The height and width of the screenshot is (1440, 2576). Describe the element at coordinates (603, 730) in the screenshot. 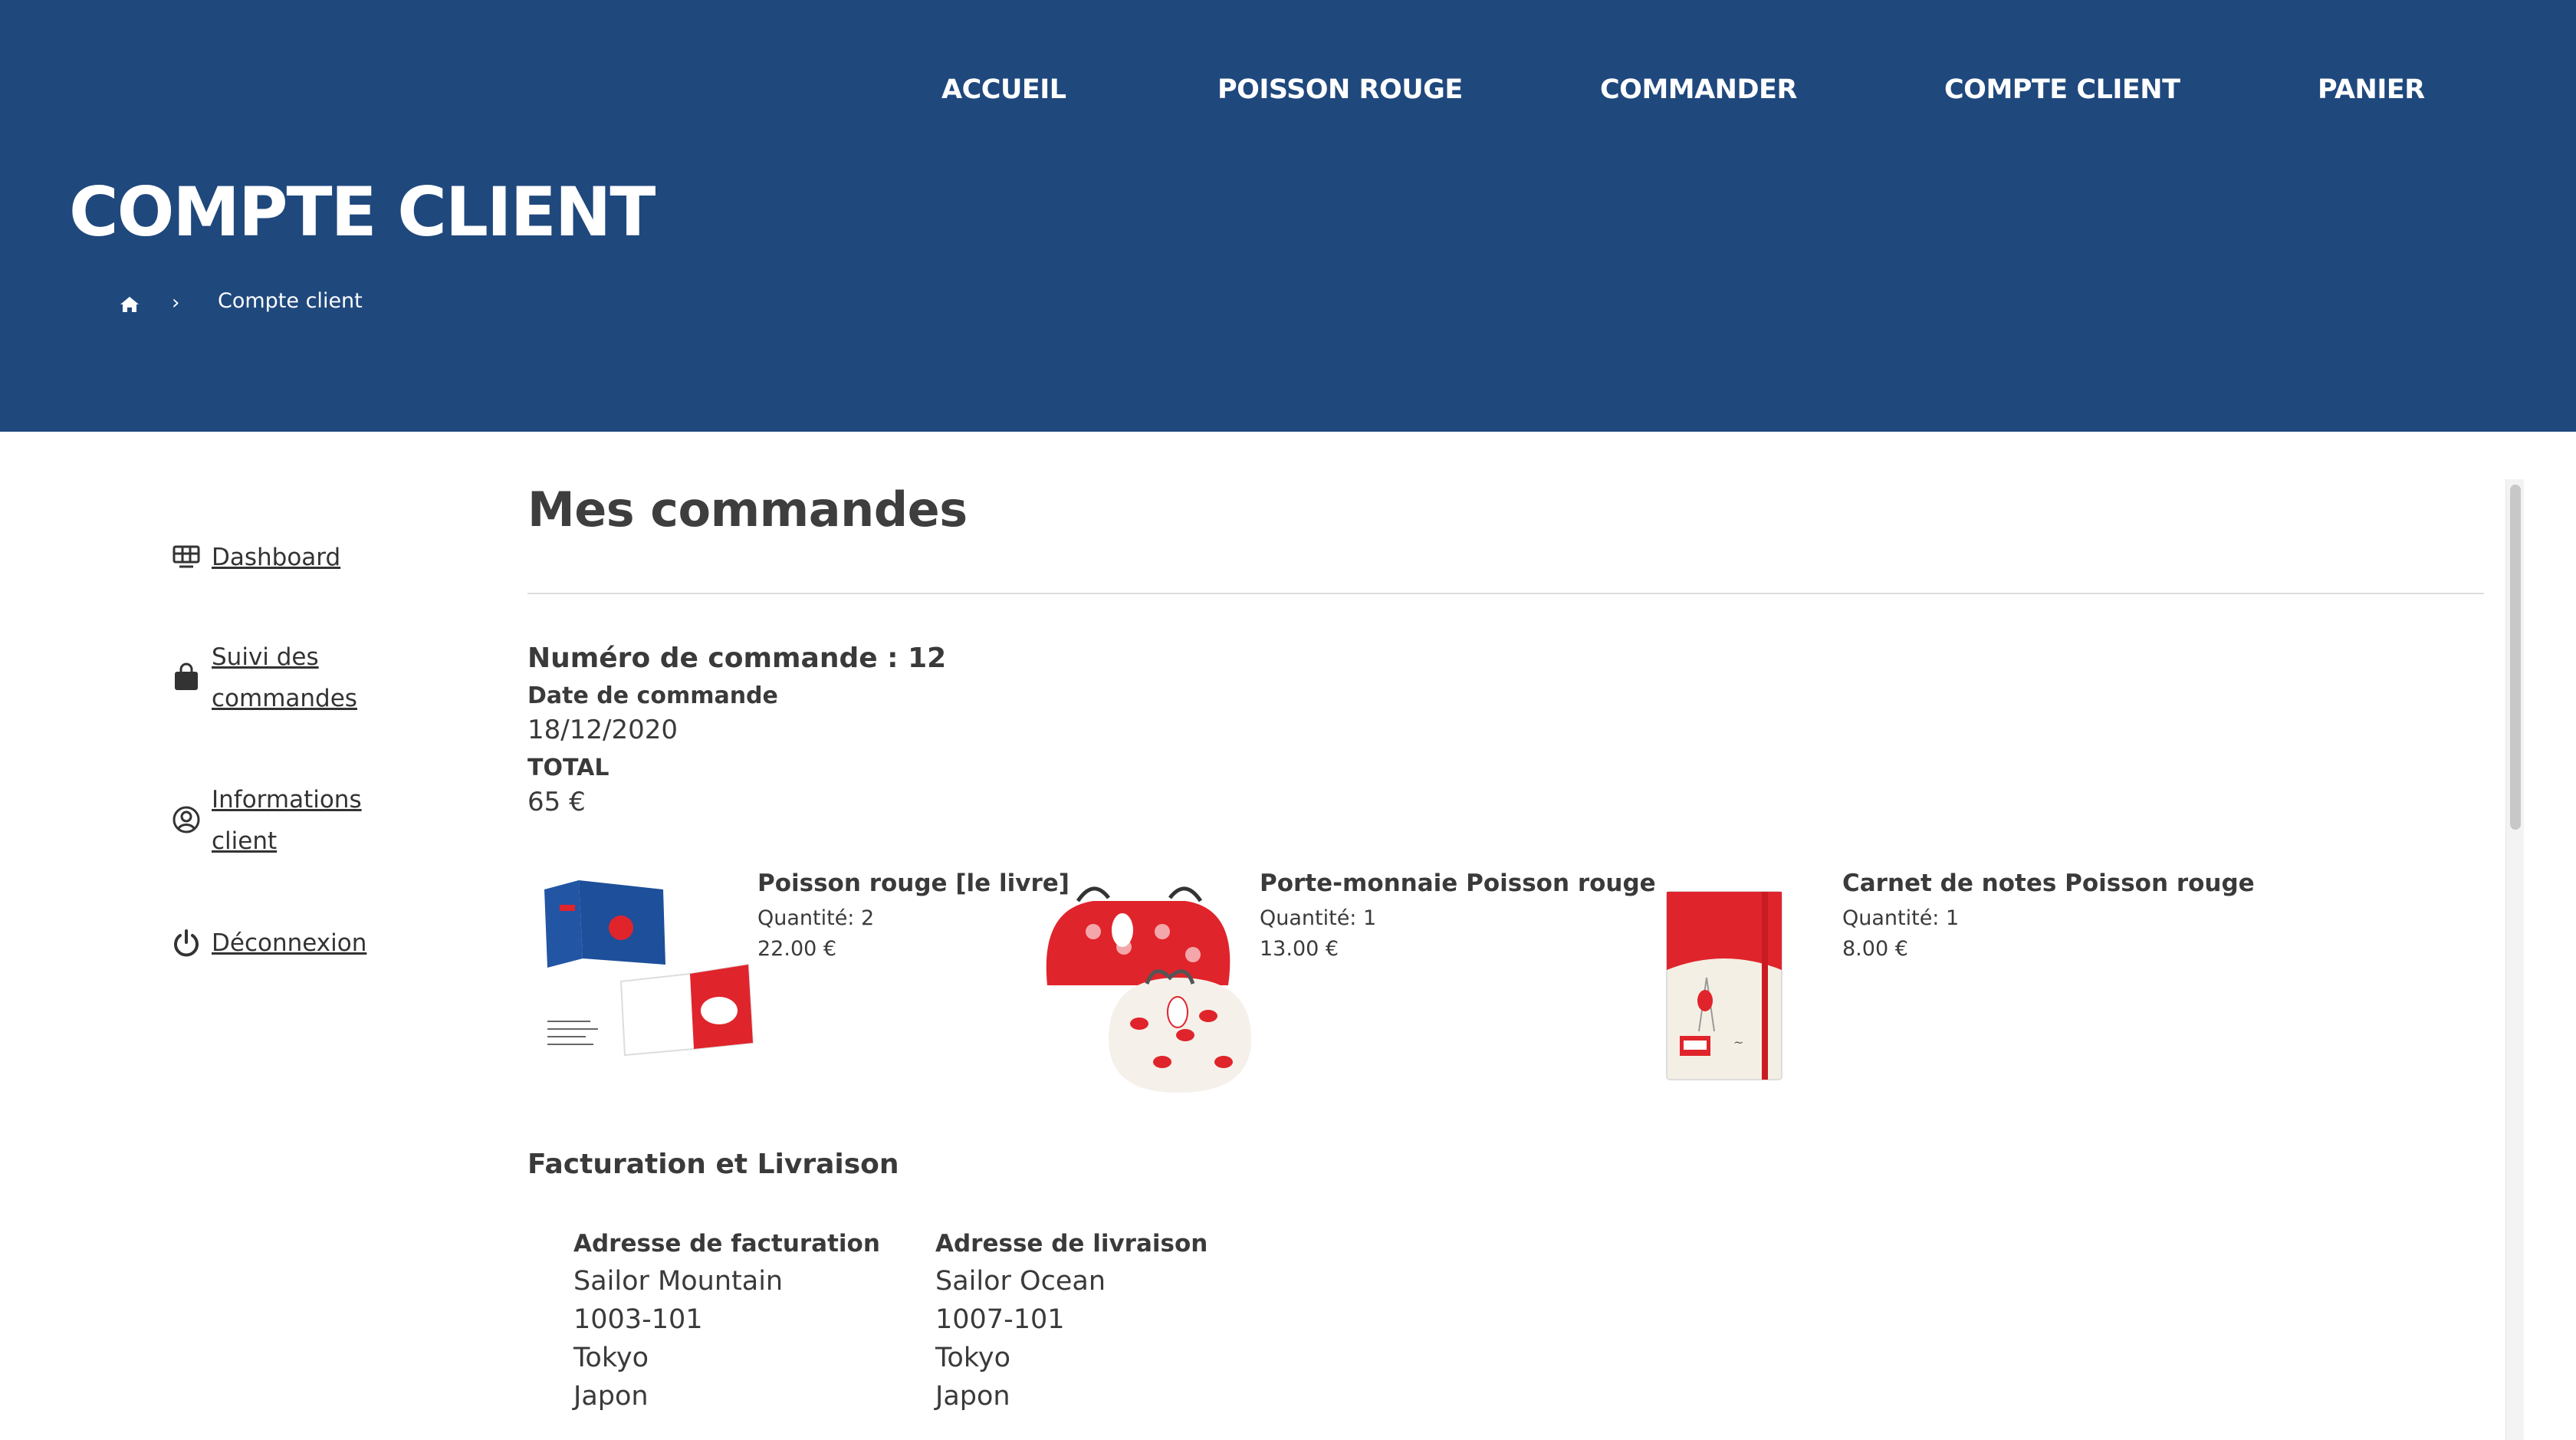

I see `order-date: 18/12/2020` at that location.